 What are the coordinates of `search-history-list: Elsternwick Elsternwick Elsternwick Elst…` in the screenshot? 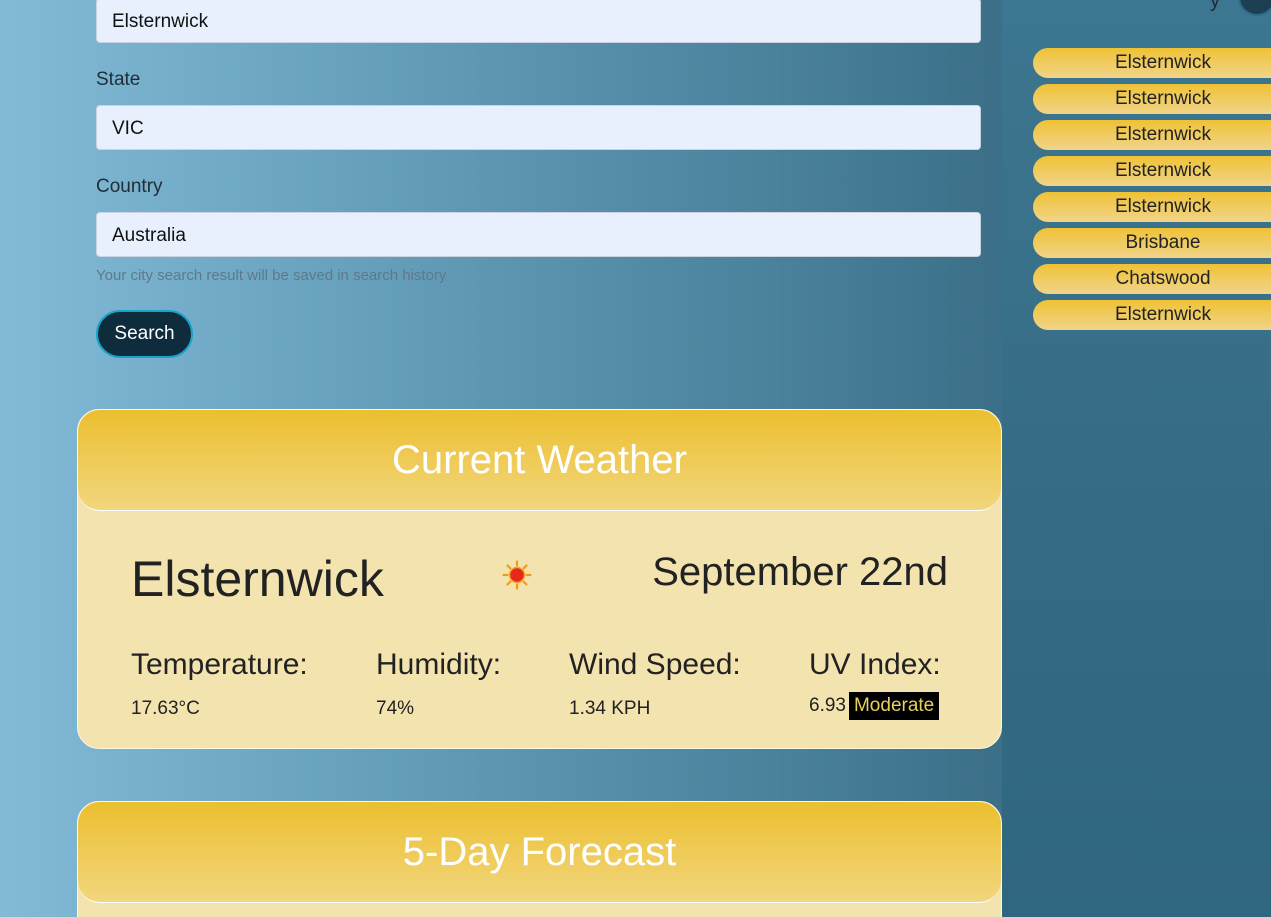 It's located at (1152, 192).